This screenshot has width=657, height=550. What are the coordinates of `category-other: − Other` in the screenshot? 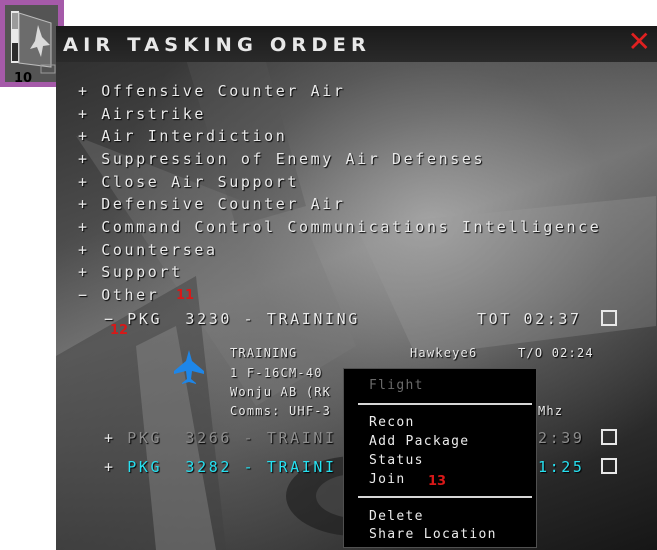 It's located at (118, 295).